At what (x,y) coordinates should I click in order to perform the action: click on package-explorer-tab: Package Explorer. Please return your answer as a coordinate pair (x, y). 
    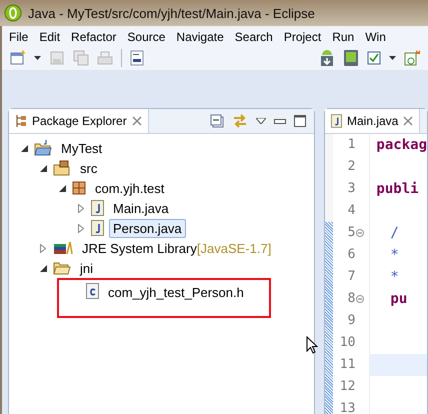
    Looking at the image, I should click on (79, 121).